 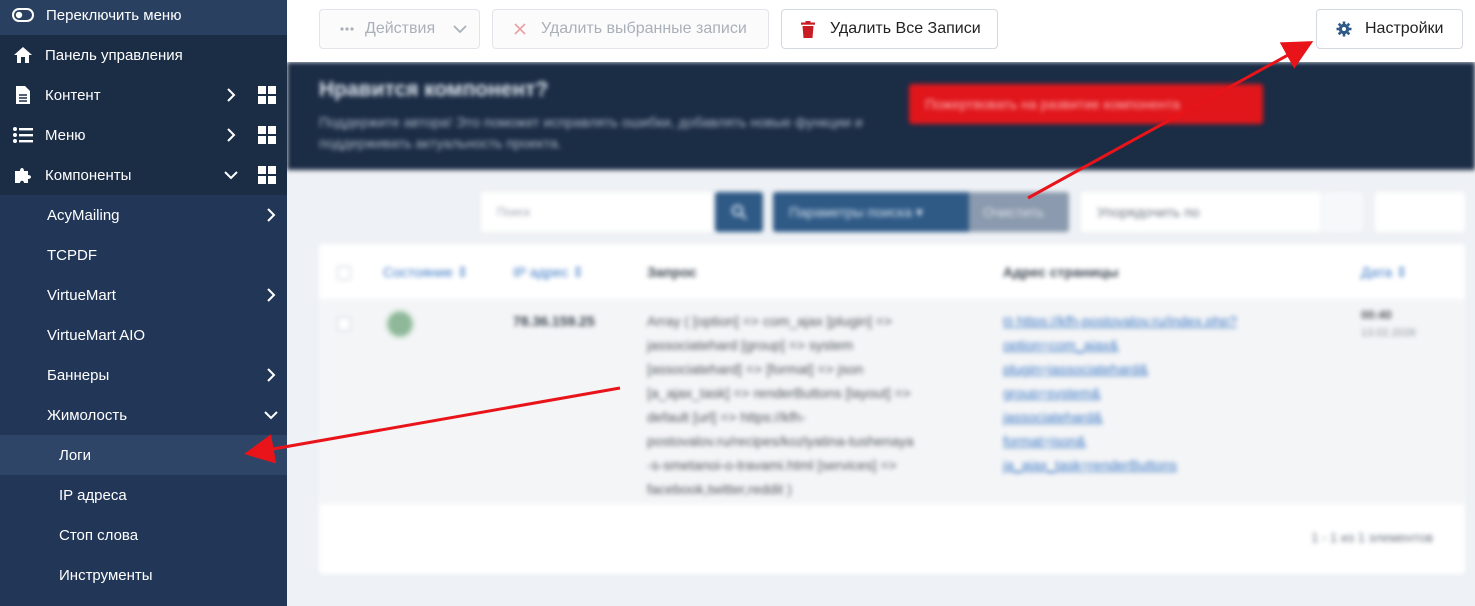 What do you see at coordinates (1344, 29) in the screenshot?
I see `gear-icon` at bounding box center [1344, 29].